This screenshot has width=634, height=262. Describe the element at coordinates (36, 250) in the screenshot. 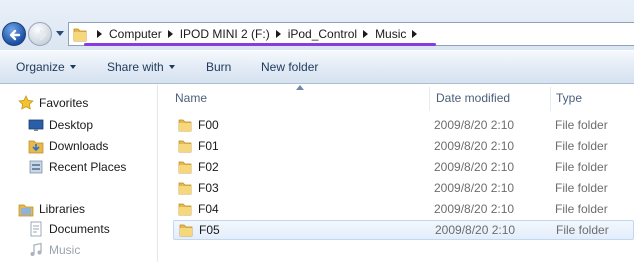

I see `music-icon` at that location.